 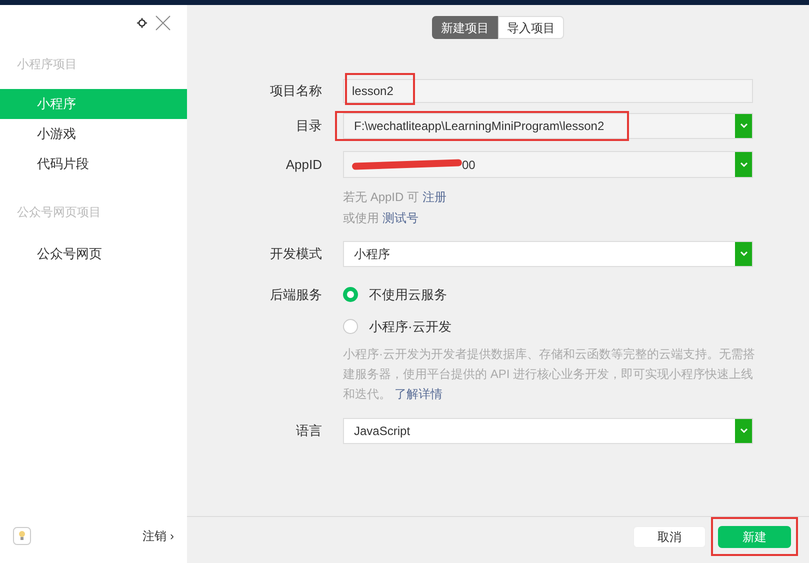 I want to click on section-title: 公众号网页项目, so click(x=59, y=212).